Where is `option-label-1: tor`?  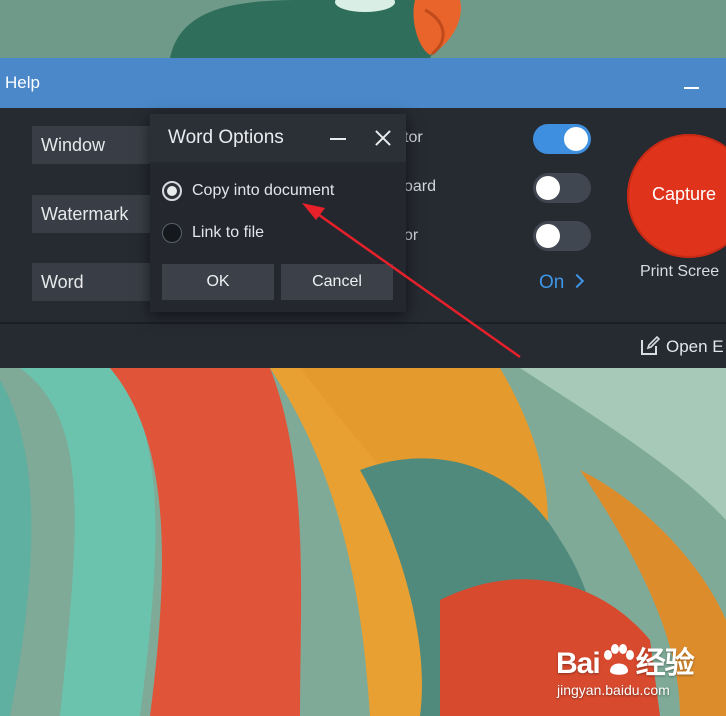 option-label-1: tor is located at coordinates (413, 137).